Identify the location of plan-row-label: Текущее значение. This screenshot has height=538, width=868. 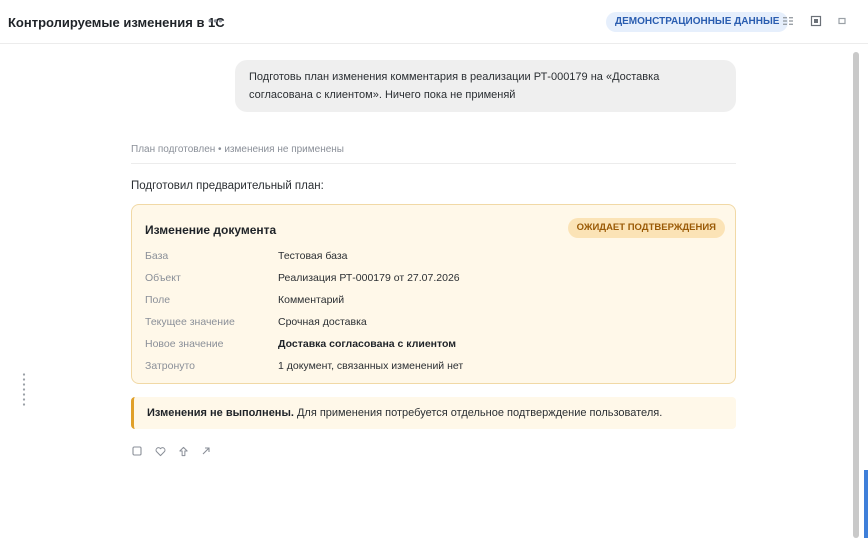
(190, 322).